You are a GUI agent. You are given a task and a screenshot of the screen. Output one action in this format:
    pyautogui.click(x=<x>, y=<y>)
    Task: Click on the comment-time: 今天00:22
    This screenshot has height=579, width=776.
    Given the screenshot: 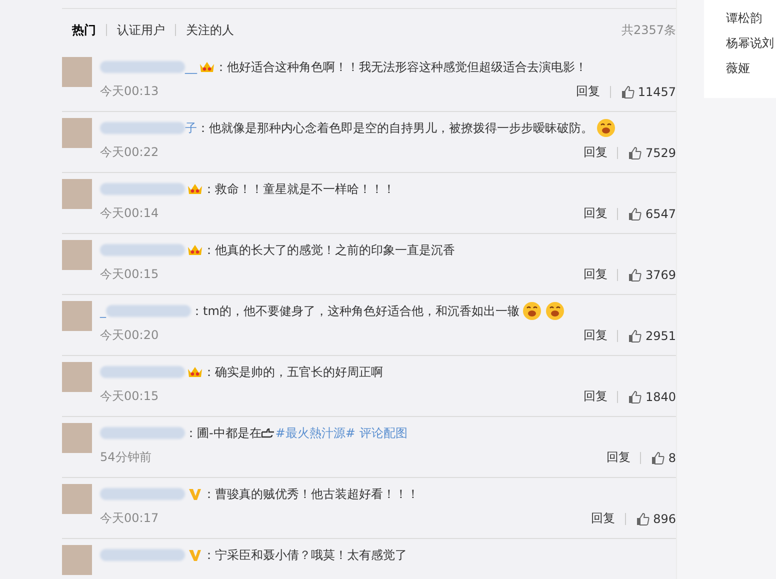 What is the action you would take?
    pyautogui.click(x=129, y=152)
    